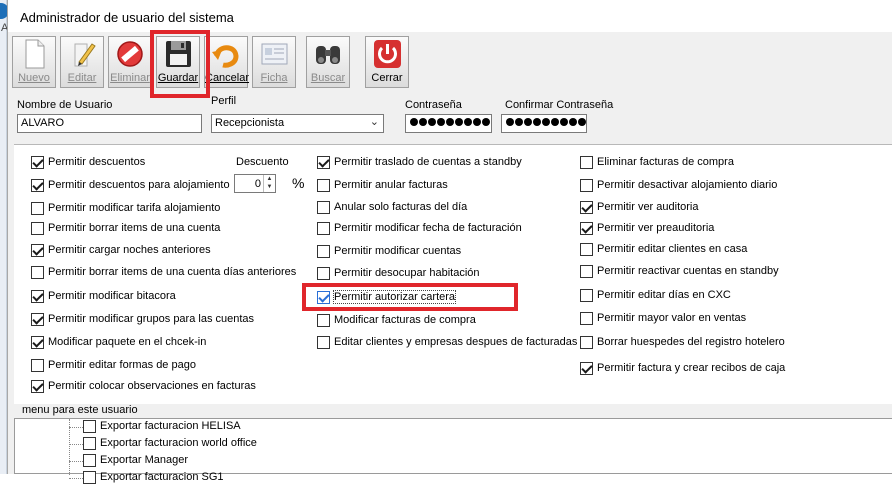  Describe the element at coordinates (428, 162) in the screenshot. I see `perm-label: Permitir traslado de cuentas a standby` at that location.